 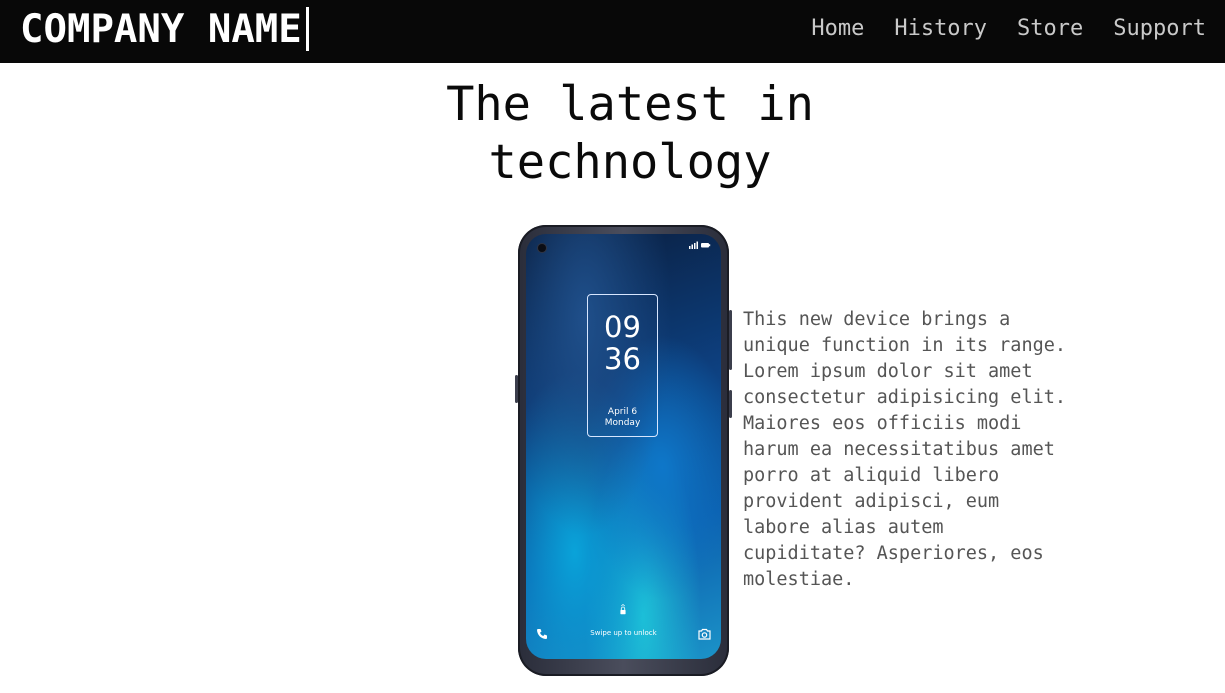 What do you see at coordinates (1159, 28) in the screenshot?
I see `nav-link-support: Support` at bounding box center [1159, 28].